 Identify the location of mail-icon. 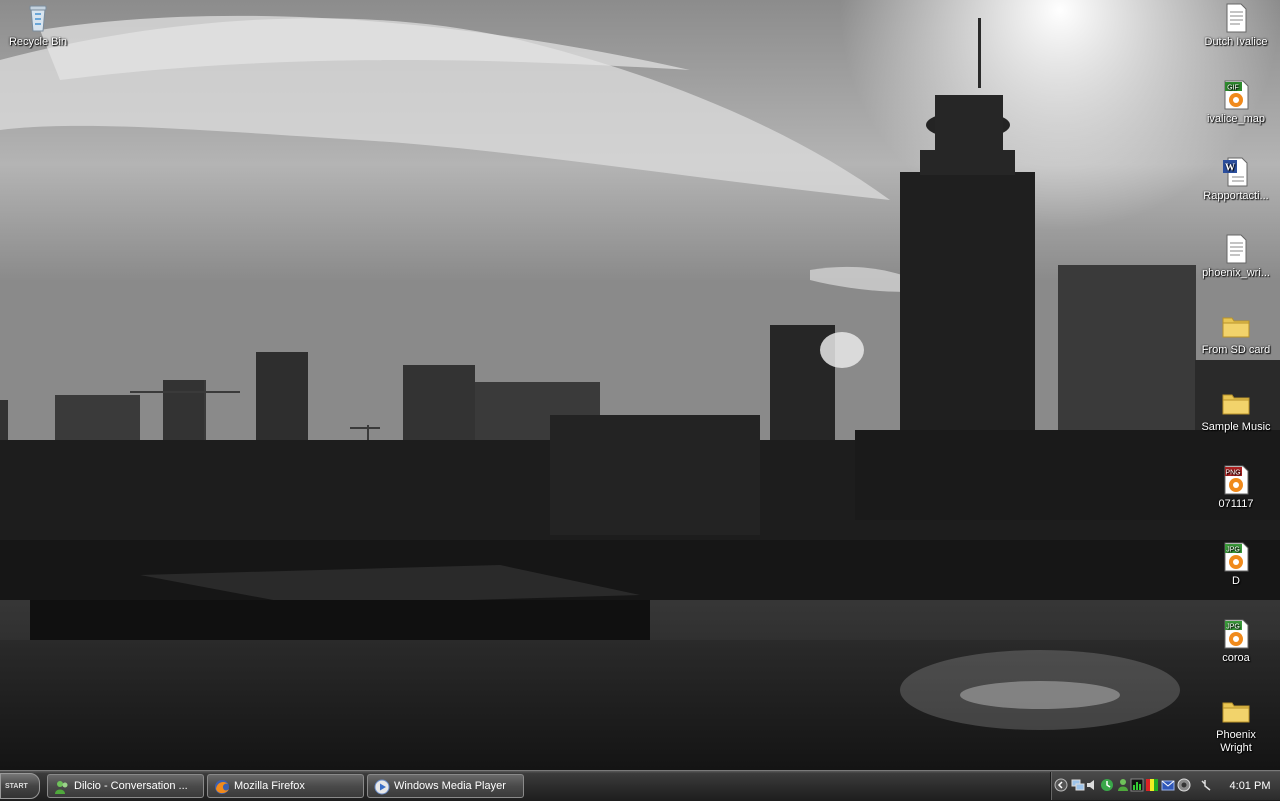
(1168, 785).